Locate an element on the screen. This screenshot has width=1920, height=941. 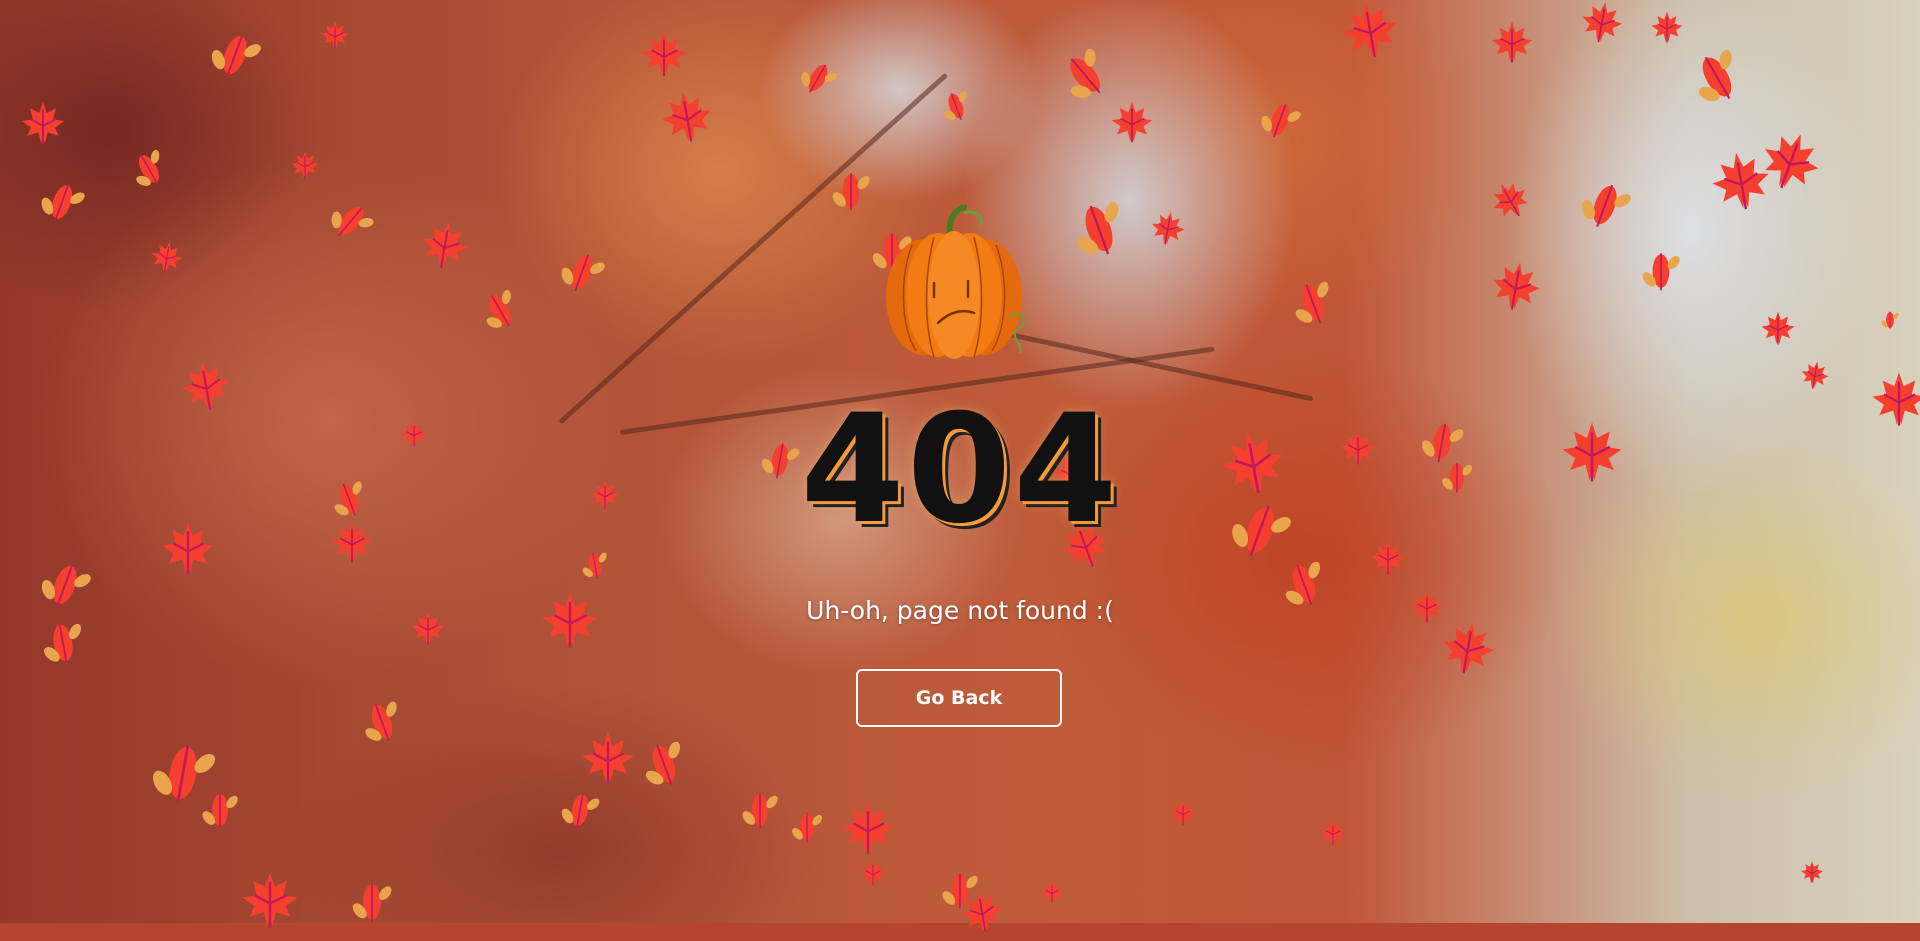
sad-pumpkin-icon is located at coordinates (954, 284).